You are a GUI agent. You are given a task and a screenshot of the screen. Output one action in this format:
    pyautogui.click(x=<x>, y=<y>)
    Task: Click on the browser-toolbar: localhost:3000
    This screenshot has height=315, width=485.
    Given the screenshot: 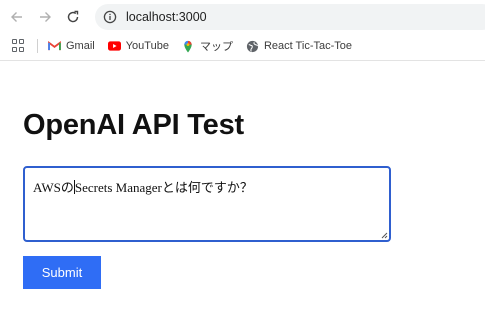 What is the action you would take?
    pyautogui.click(x=242, y=16)
    